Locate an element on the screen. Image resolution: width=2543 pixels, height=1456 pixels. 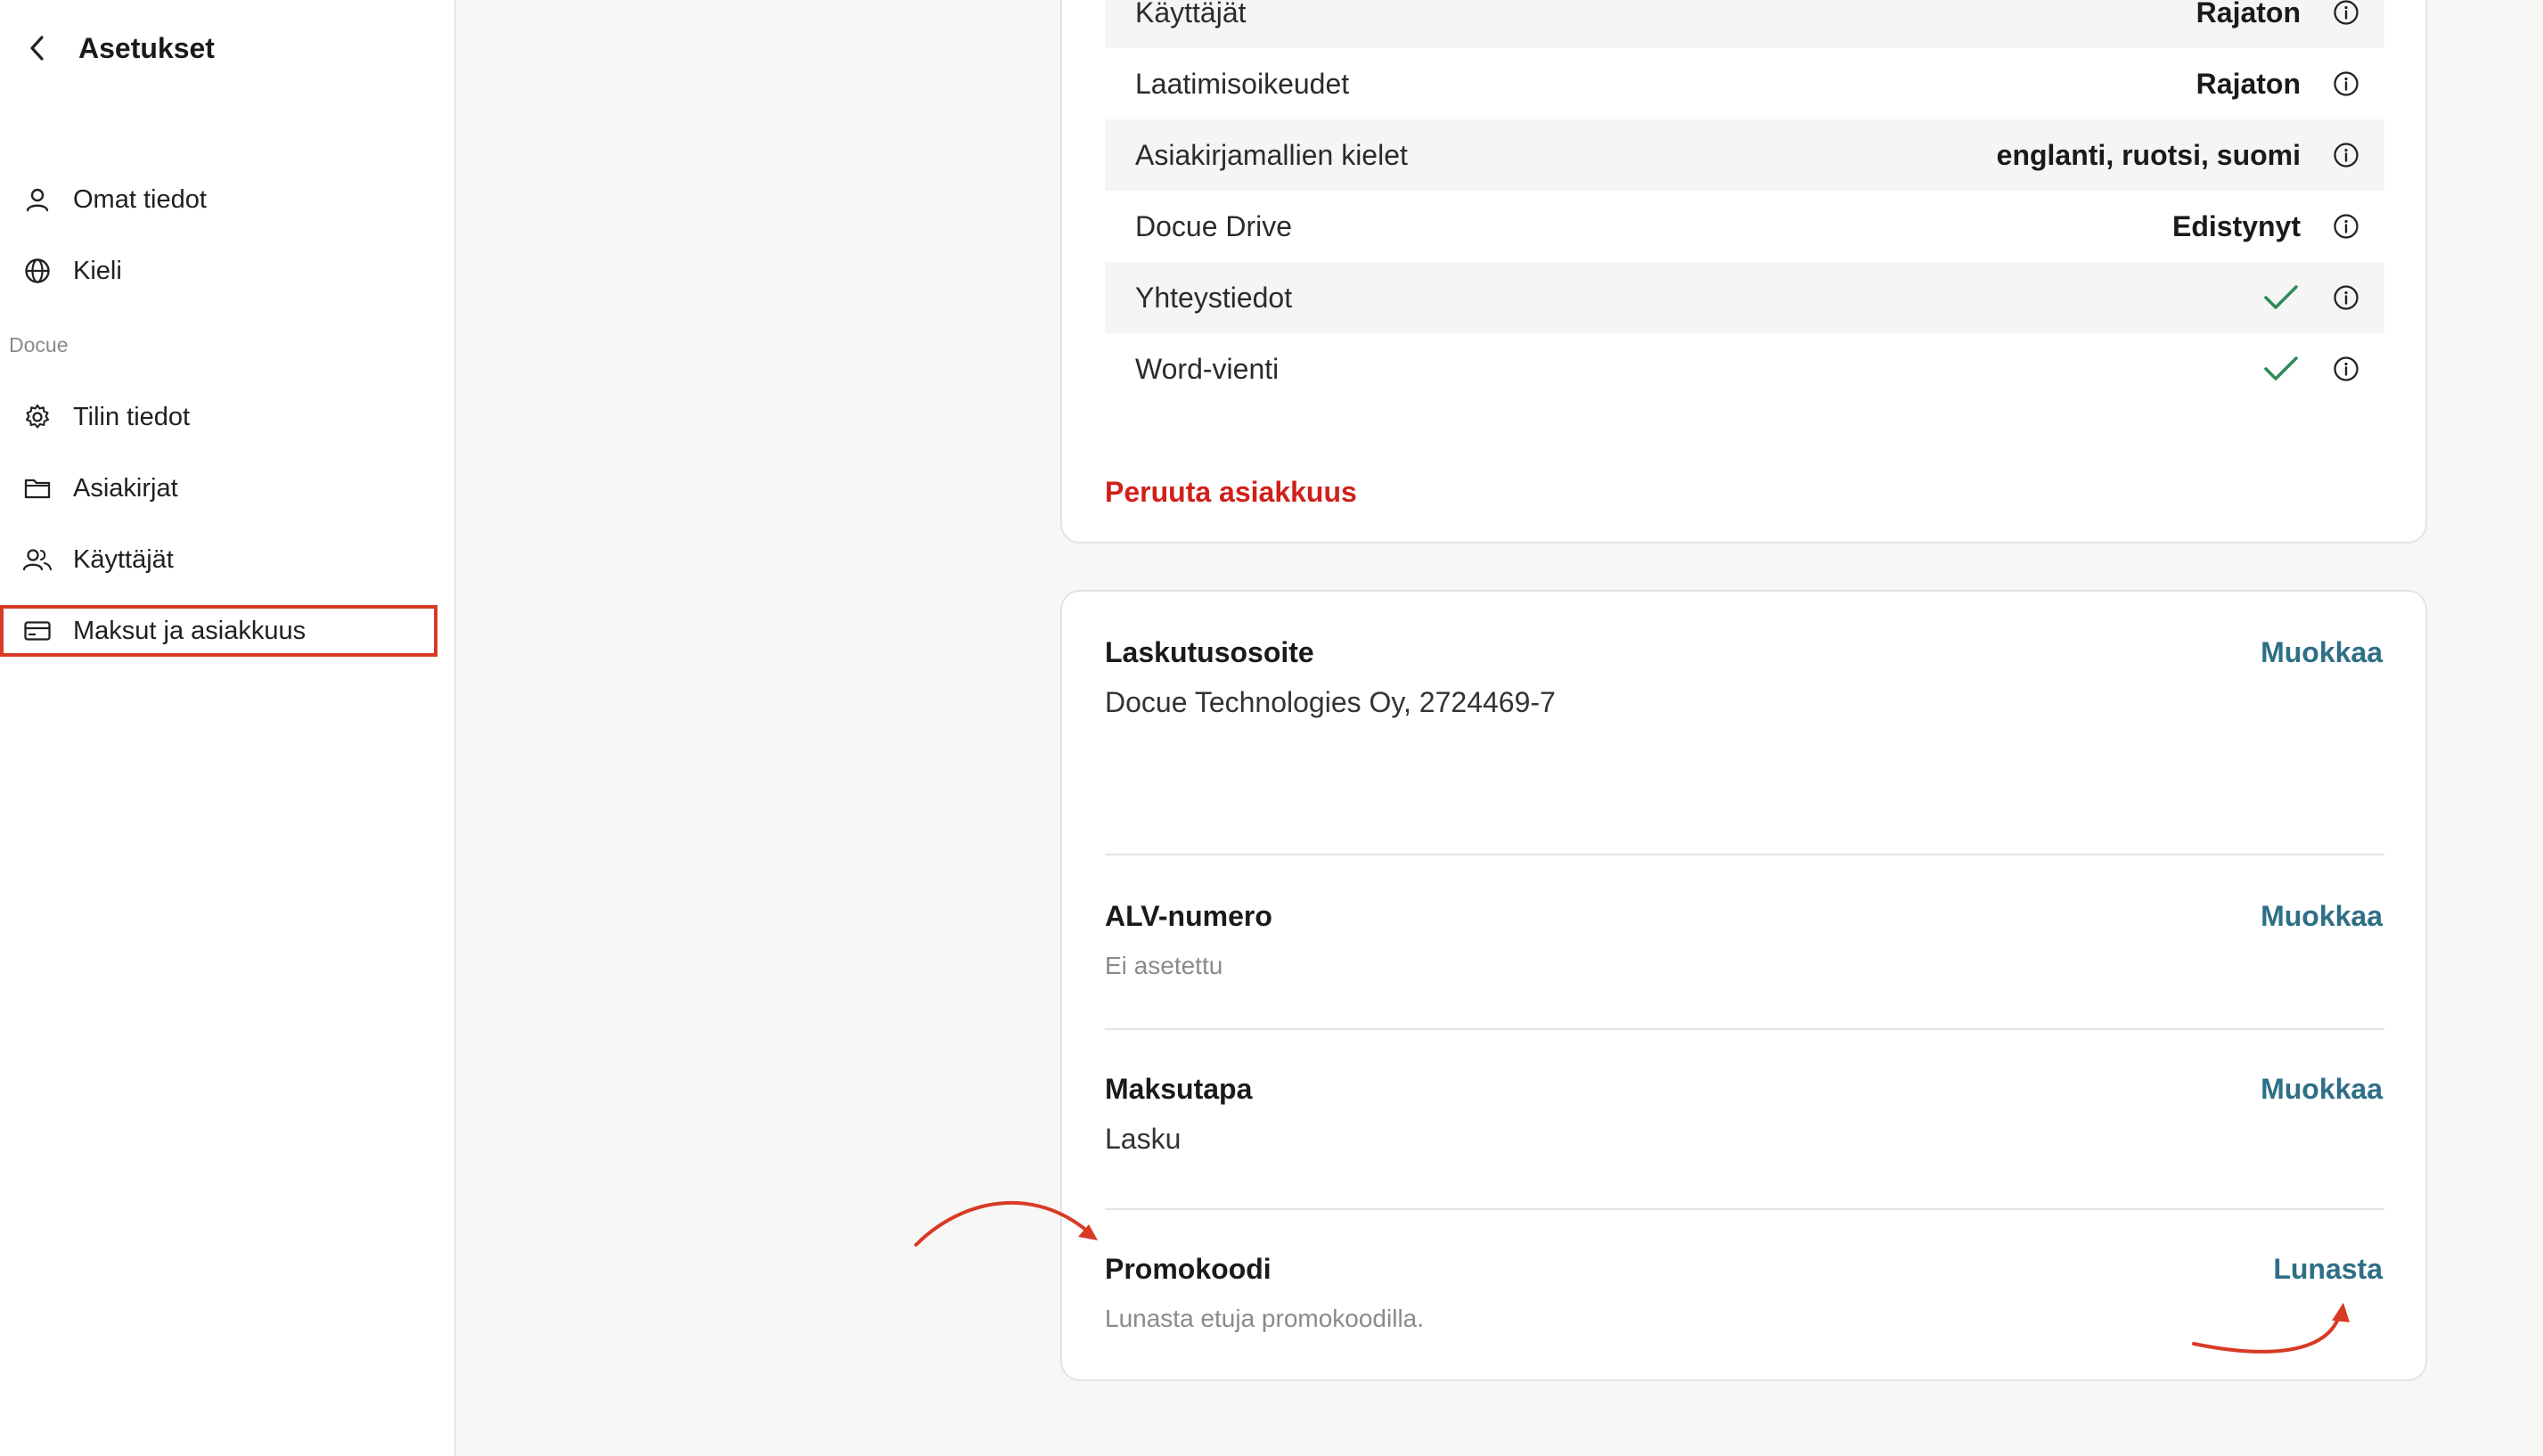
sidebar-item-kieli: Kieli is located at coordinates (219, 271).